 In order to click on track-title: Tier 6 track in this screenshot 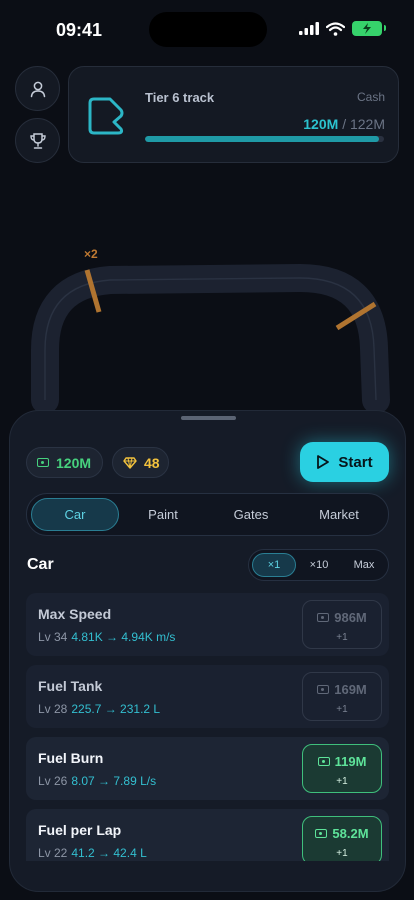, I will do `click(180, 97)`.